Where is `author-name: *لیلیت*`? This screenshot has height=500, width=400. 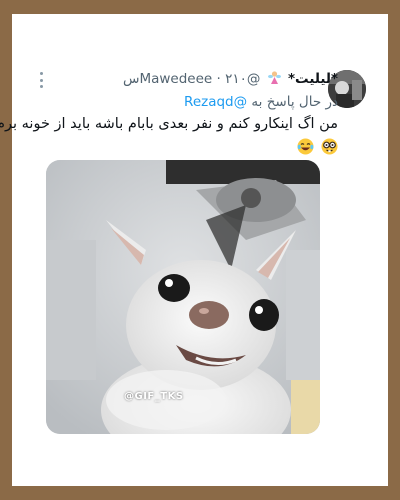
author-name: *لیلیت* is located at coordinates (313, 79).